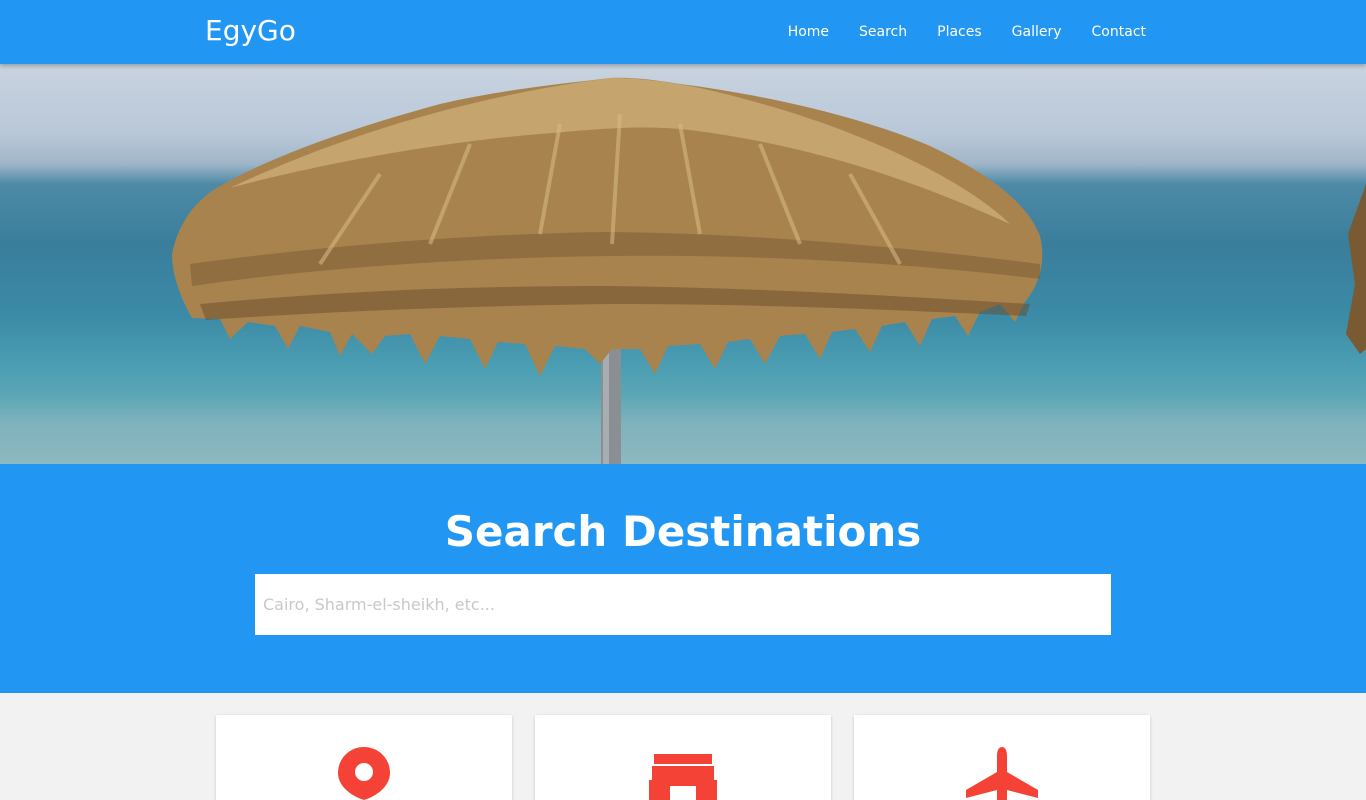 The image size is (1366, 800). What do you see at coordinates (1002, 773) in the screenshot?
I see `airplane-icon` at bounding box center [1002, 773].